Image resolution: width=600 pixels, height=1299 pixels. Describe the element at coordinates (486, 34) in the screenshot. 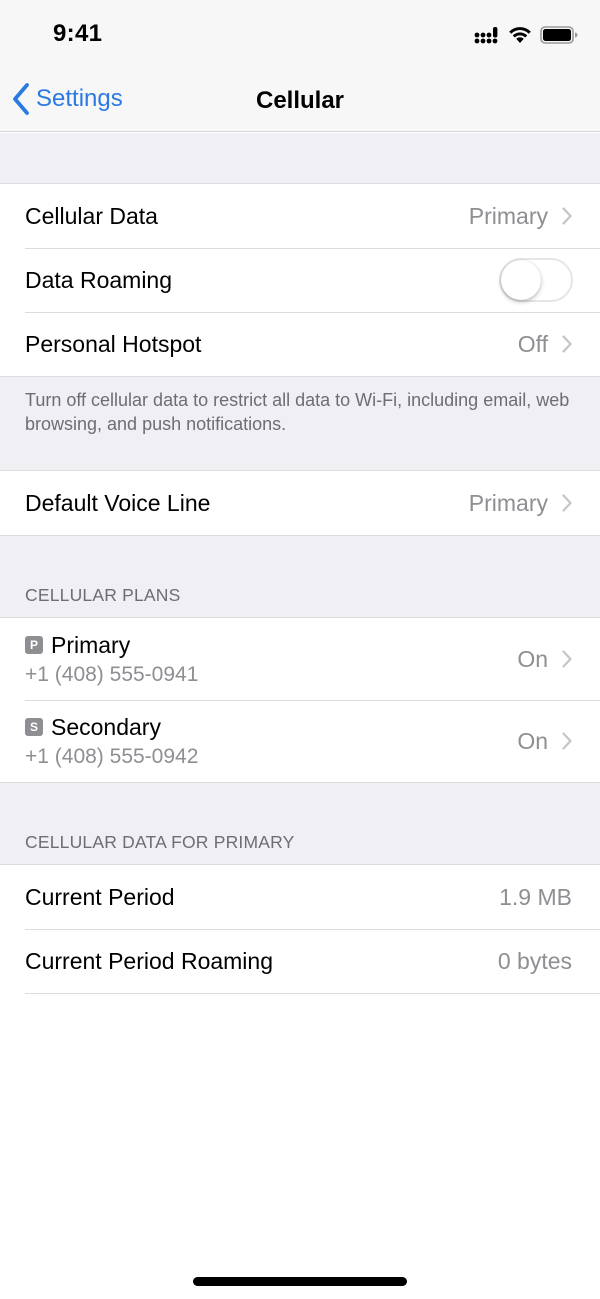

I see `cellular-signal-icon` at that location.